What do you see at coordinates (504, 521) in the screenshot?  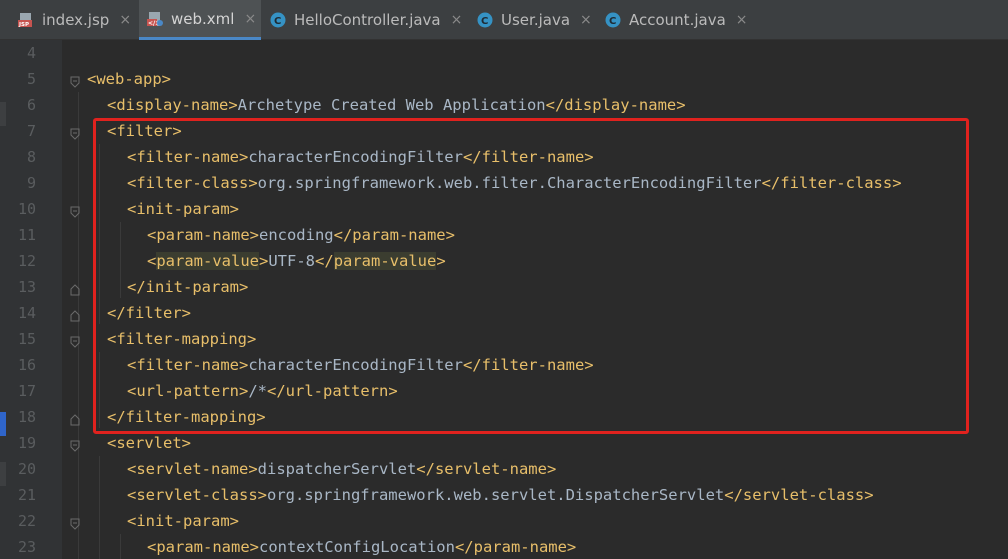 I see `code-line: 22 <init-param>` at bounding box center [504, 521].